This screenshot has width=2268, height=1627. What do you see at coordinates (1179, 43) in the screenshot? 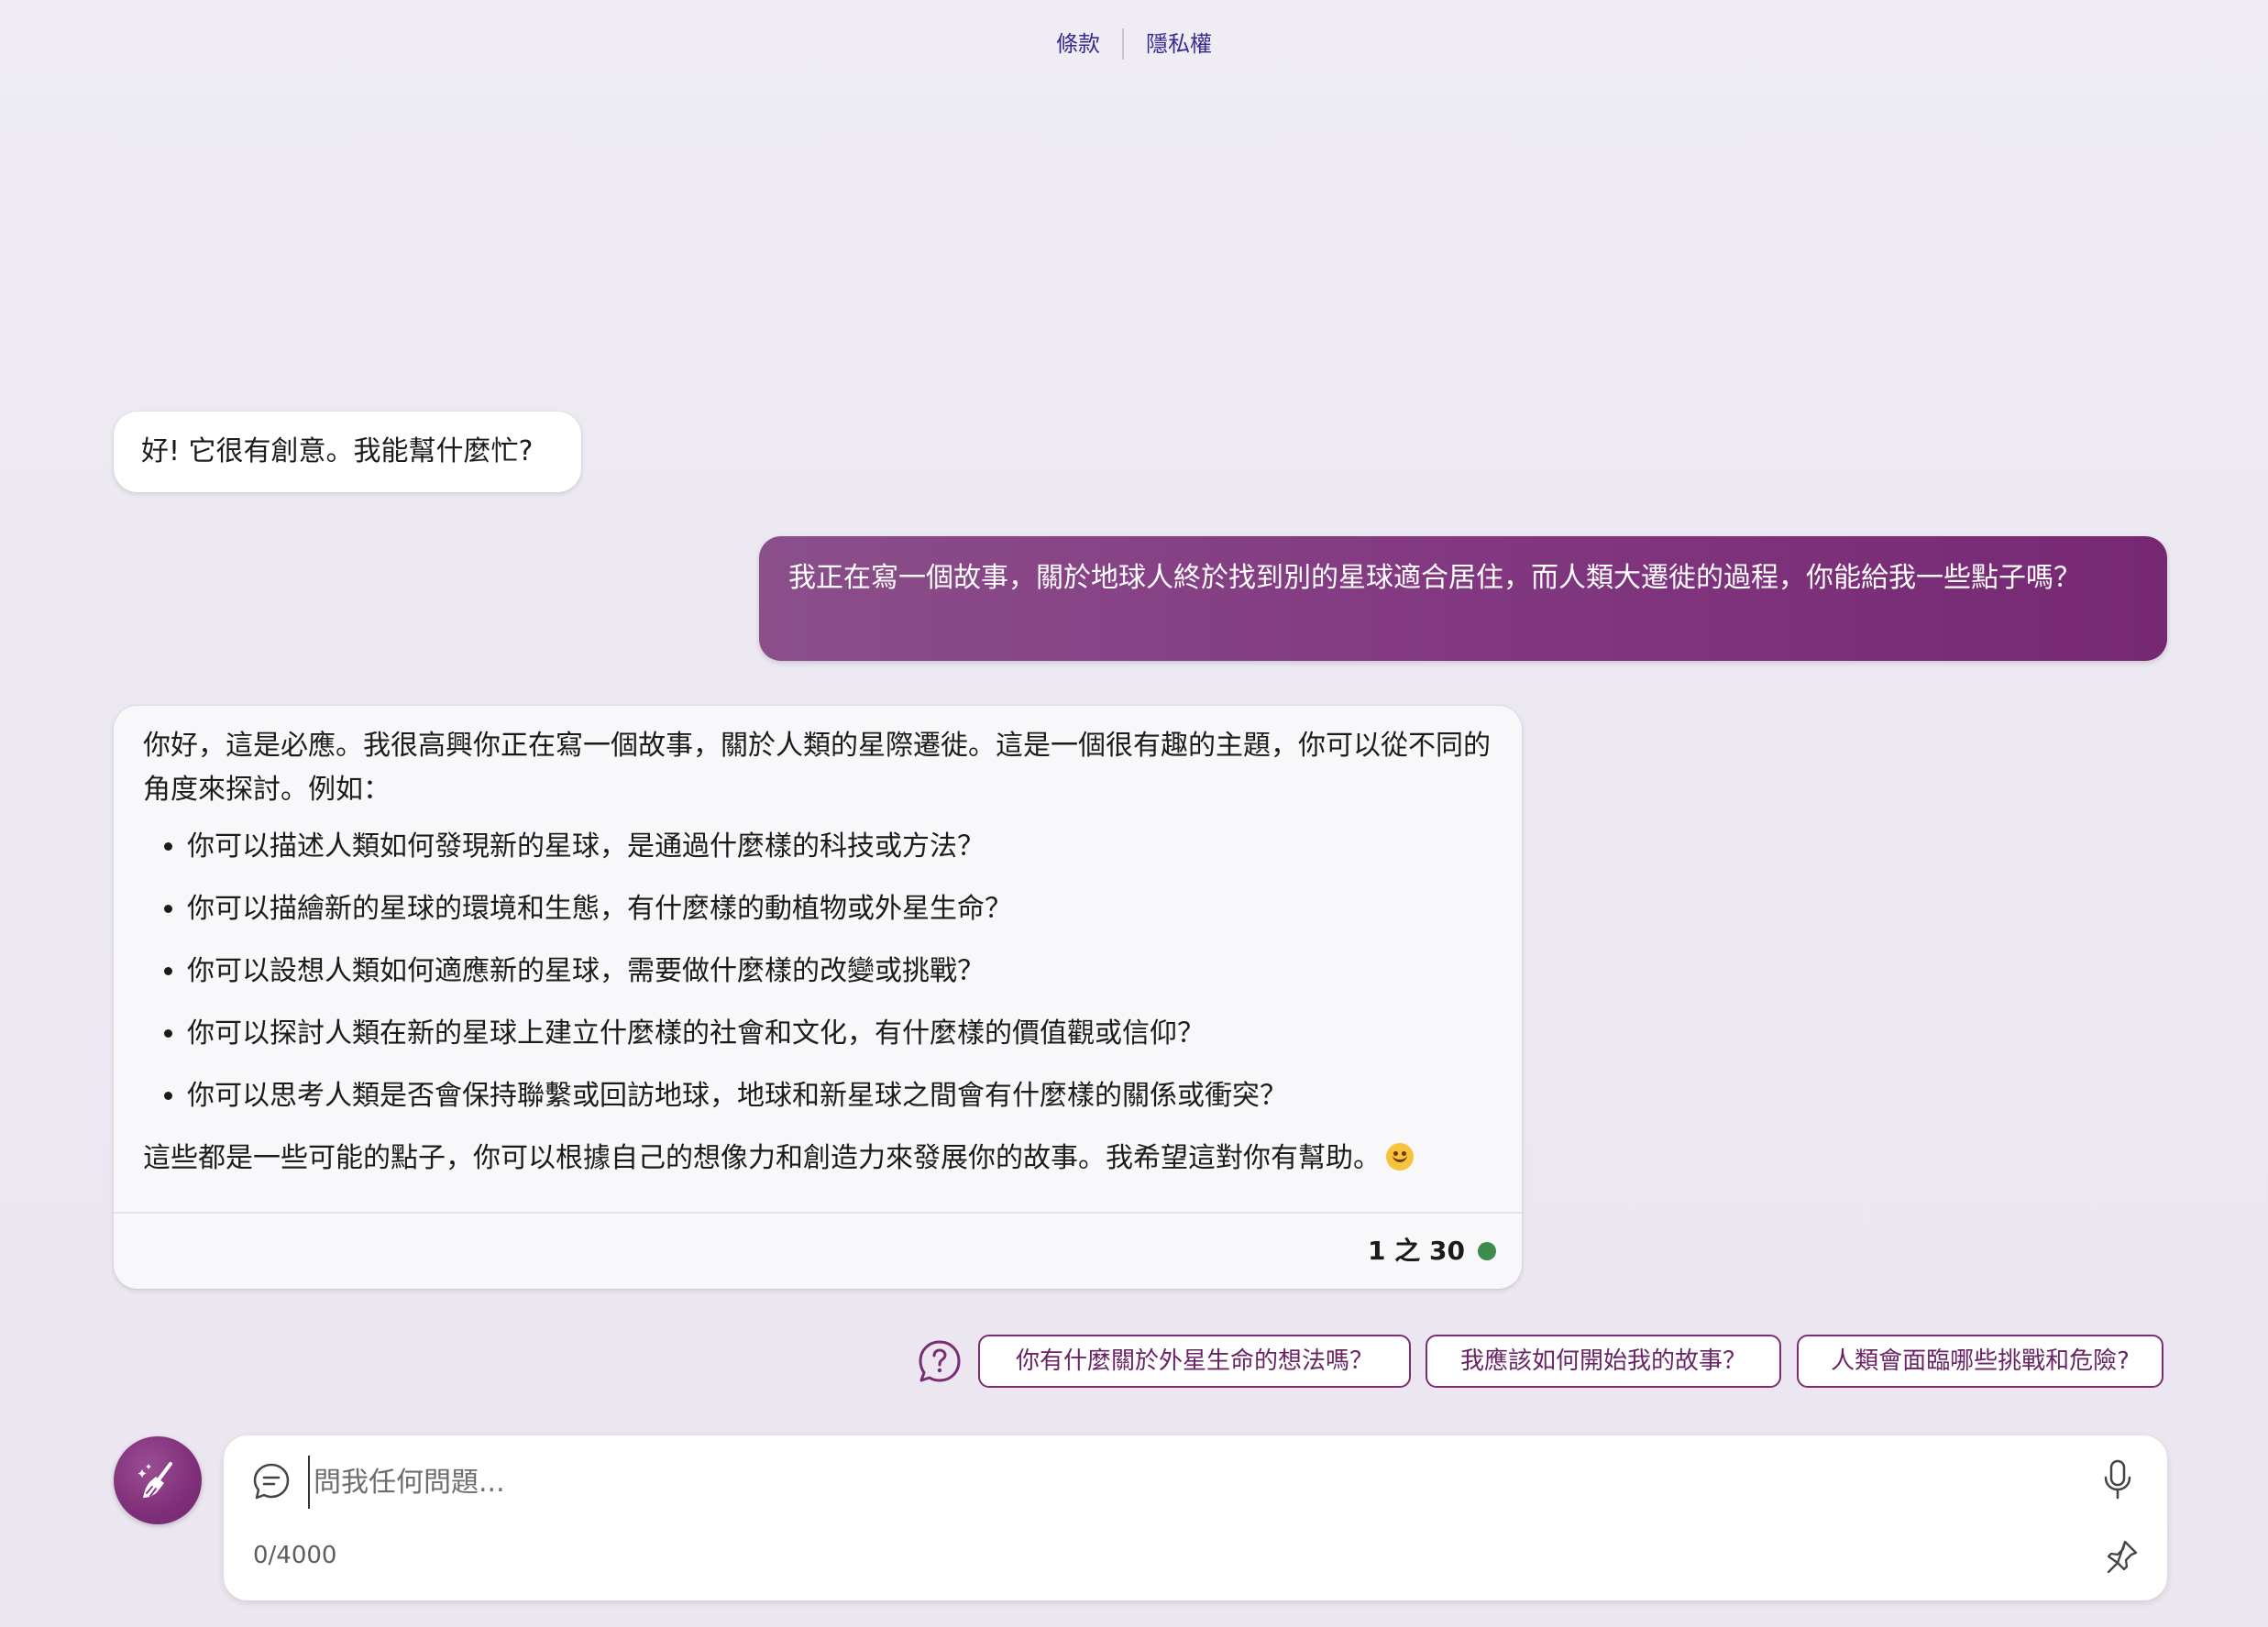
I see `privacy-link: 隱私權` at bounding box center [1179, 43].